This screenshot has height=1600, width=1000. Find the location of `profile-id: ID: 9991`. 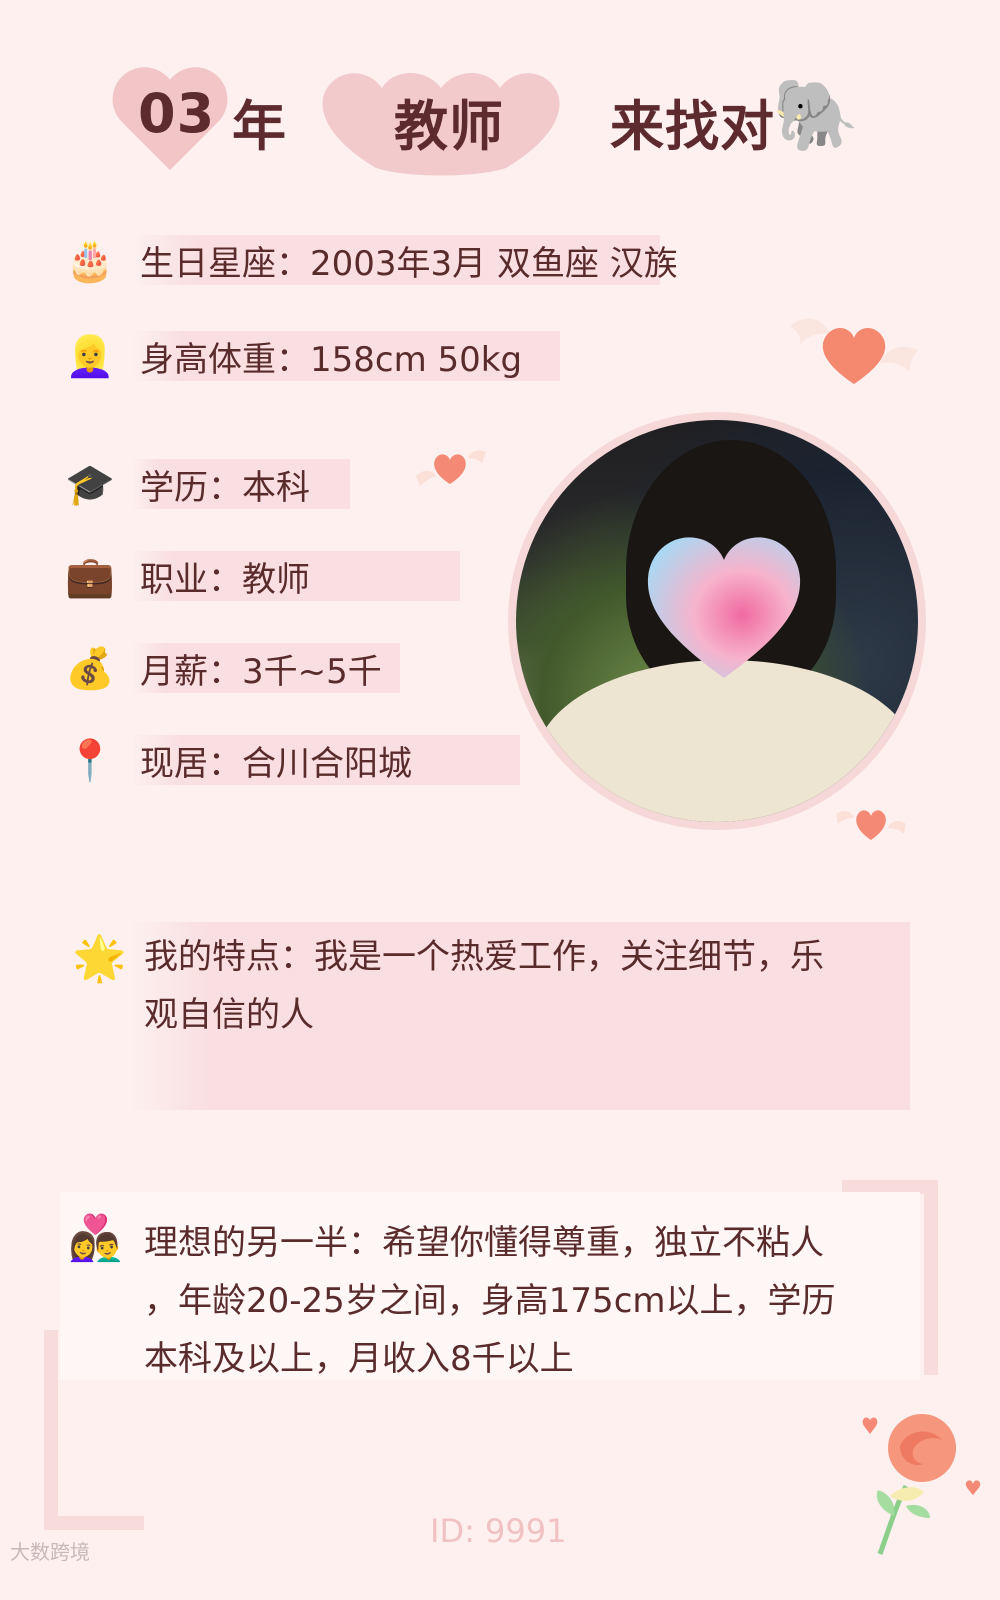

profile-id: ID: 9991 is located at coordinates (498, 1531).